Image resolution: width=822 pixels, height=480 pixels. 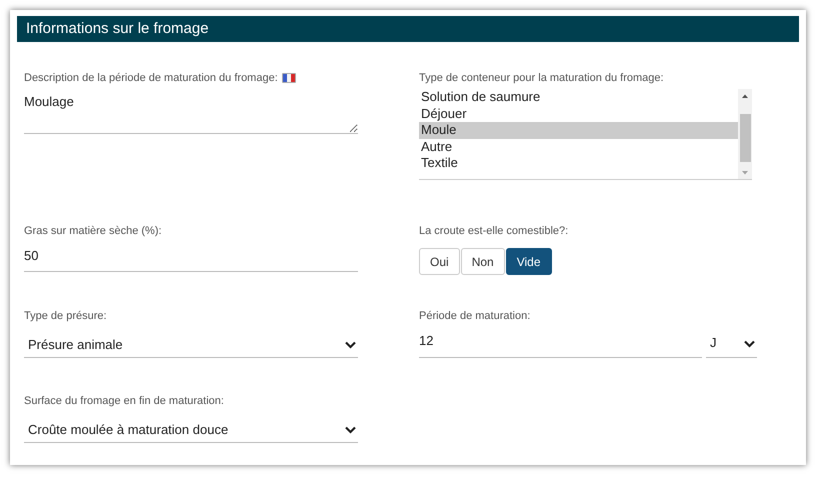 I want to click on unit-select: J, so click(x=731, y=345).